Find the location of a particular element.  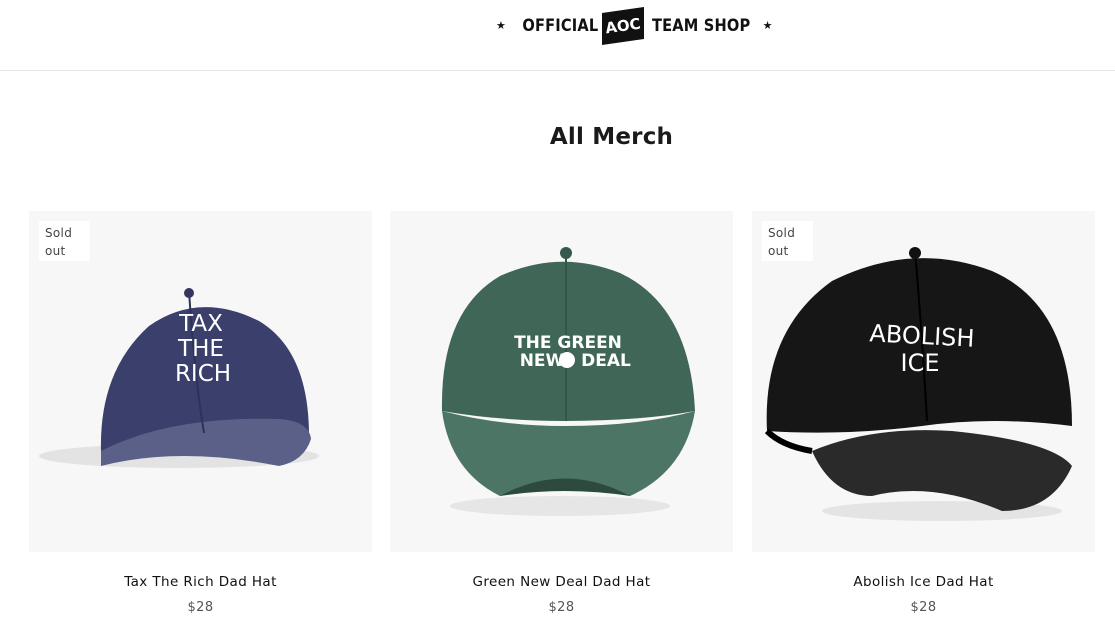

product-name: Tax The Rich Dad Hat is located at coordinates (200, 582).